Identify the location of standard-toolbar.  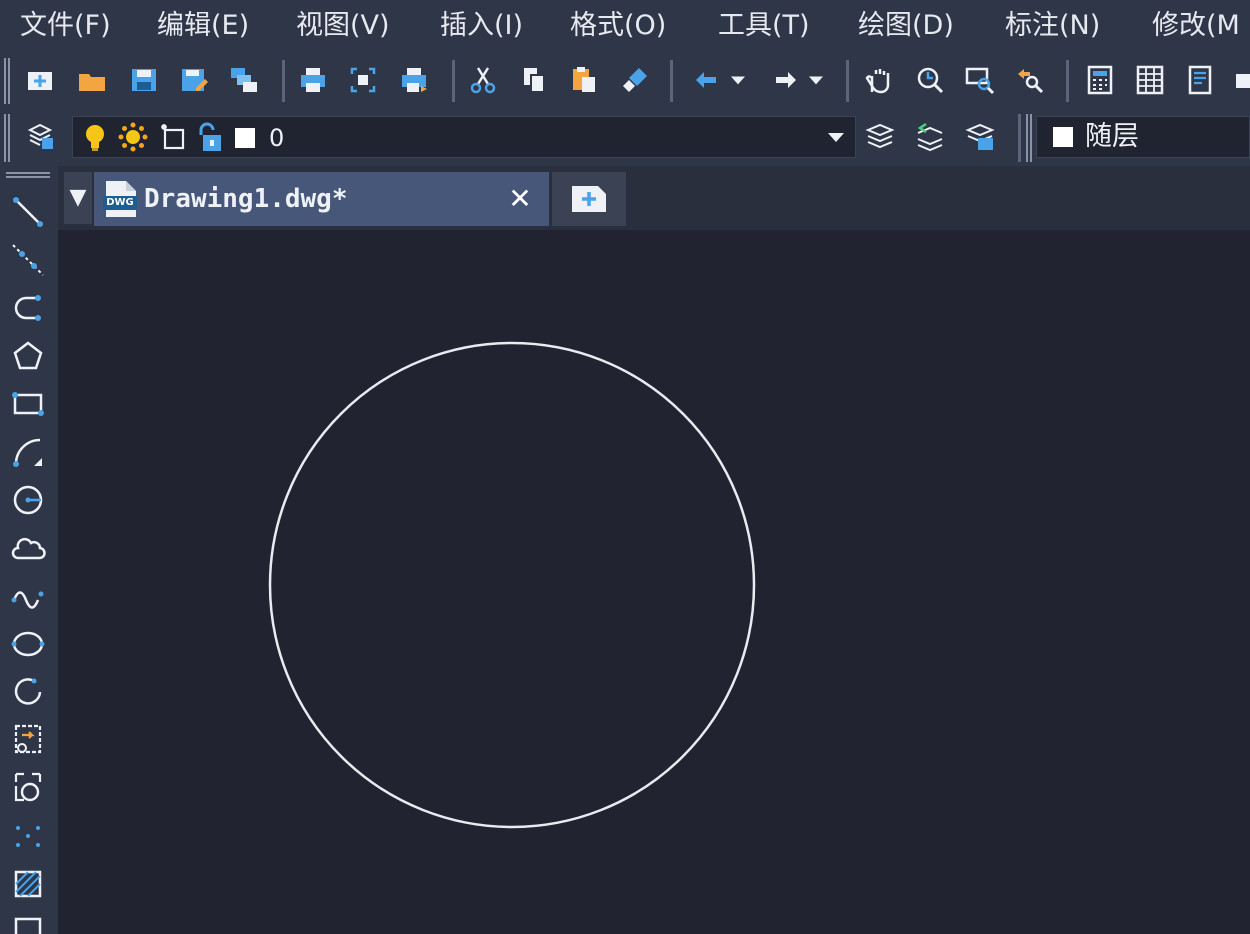
(625, 81).